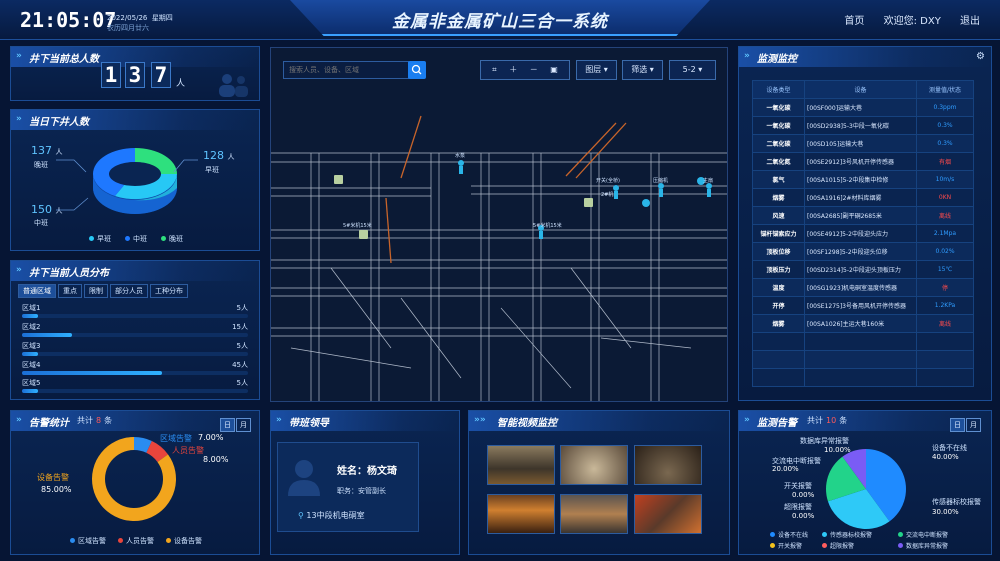 Image resolution: width=1000 pixels, height=561 pixels. Describe the element at coordinates (778, 323) in the screenshot. I see `table-cell-type: 烟雾` at that location.